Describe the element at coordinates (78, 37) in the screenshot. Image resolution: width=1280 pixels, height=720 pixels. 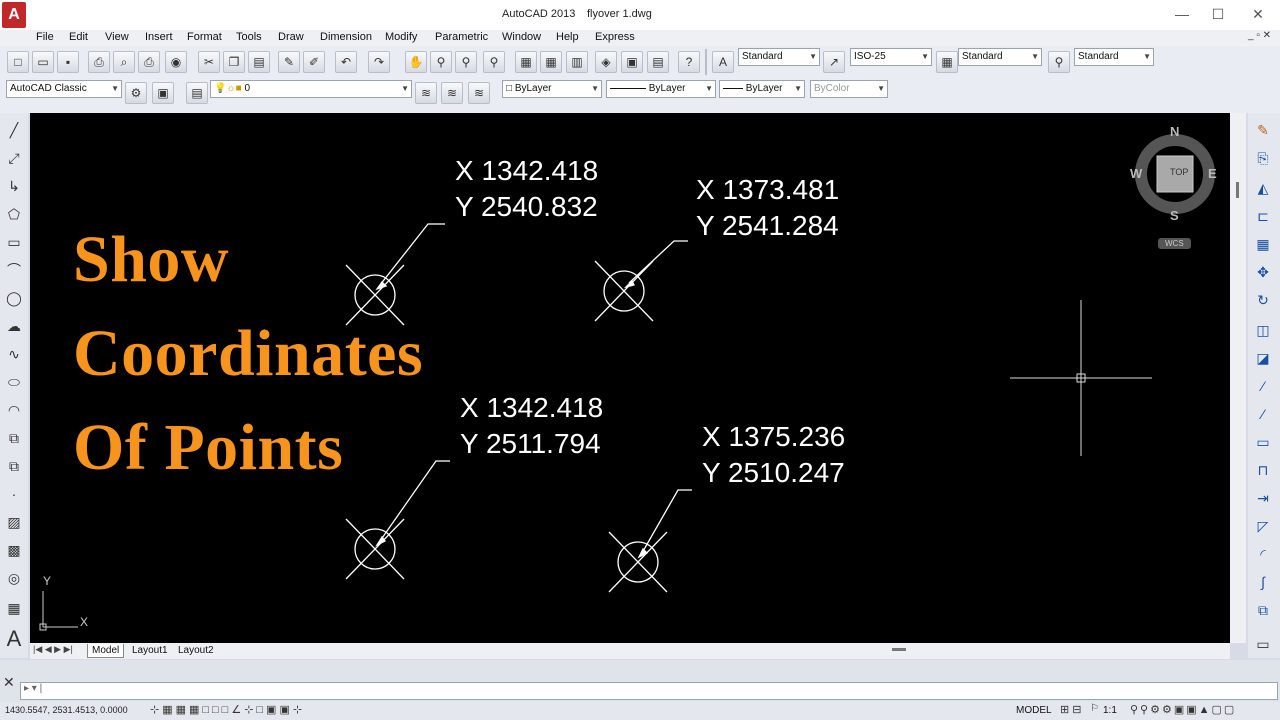
I see `menu-edit: Edit` at that location.